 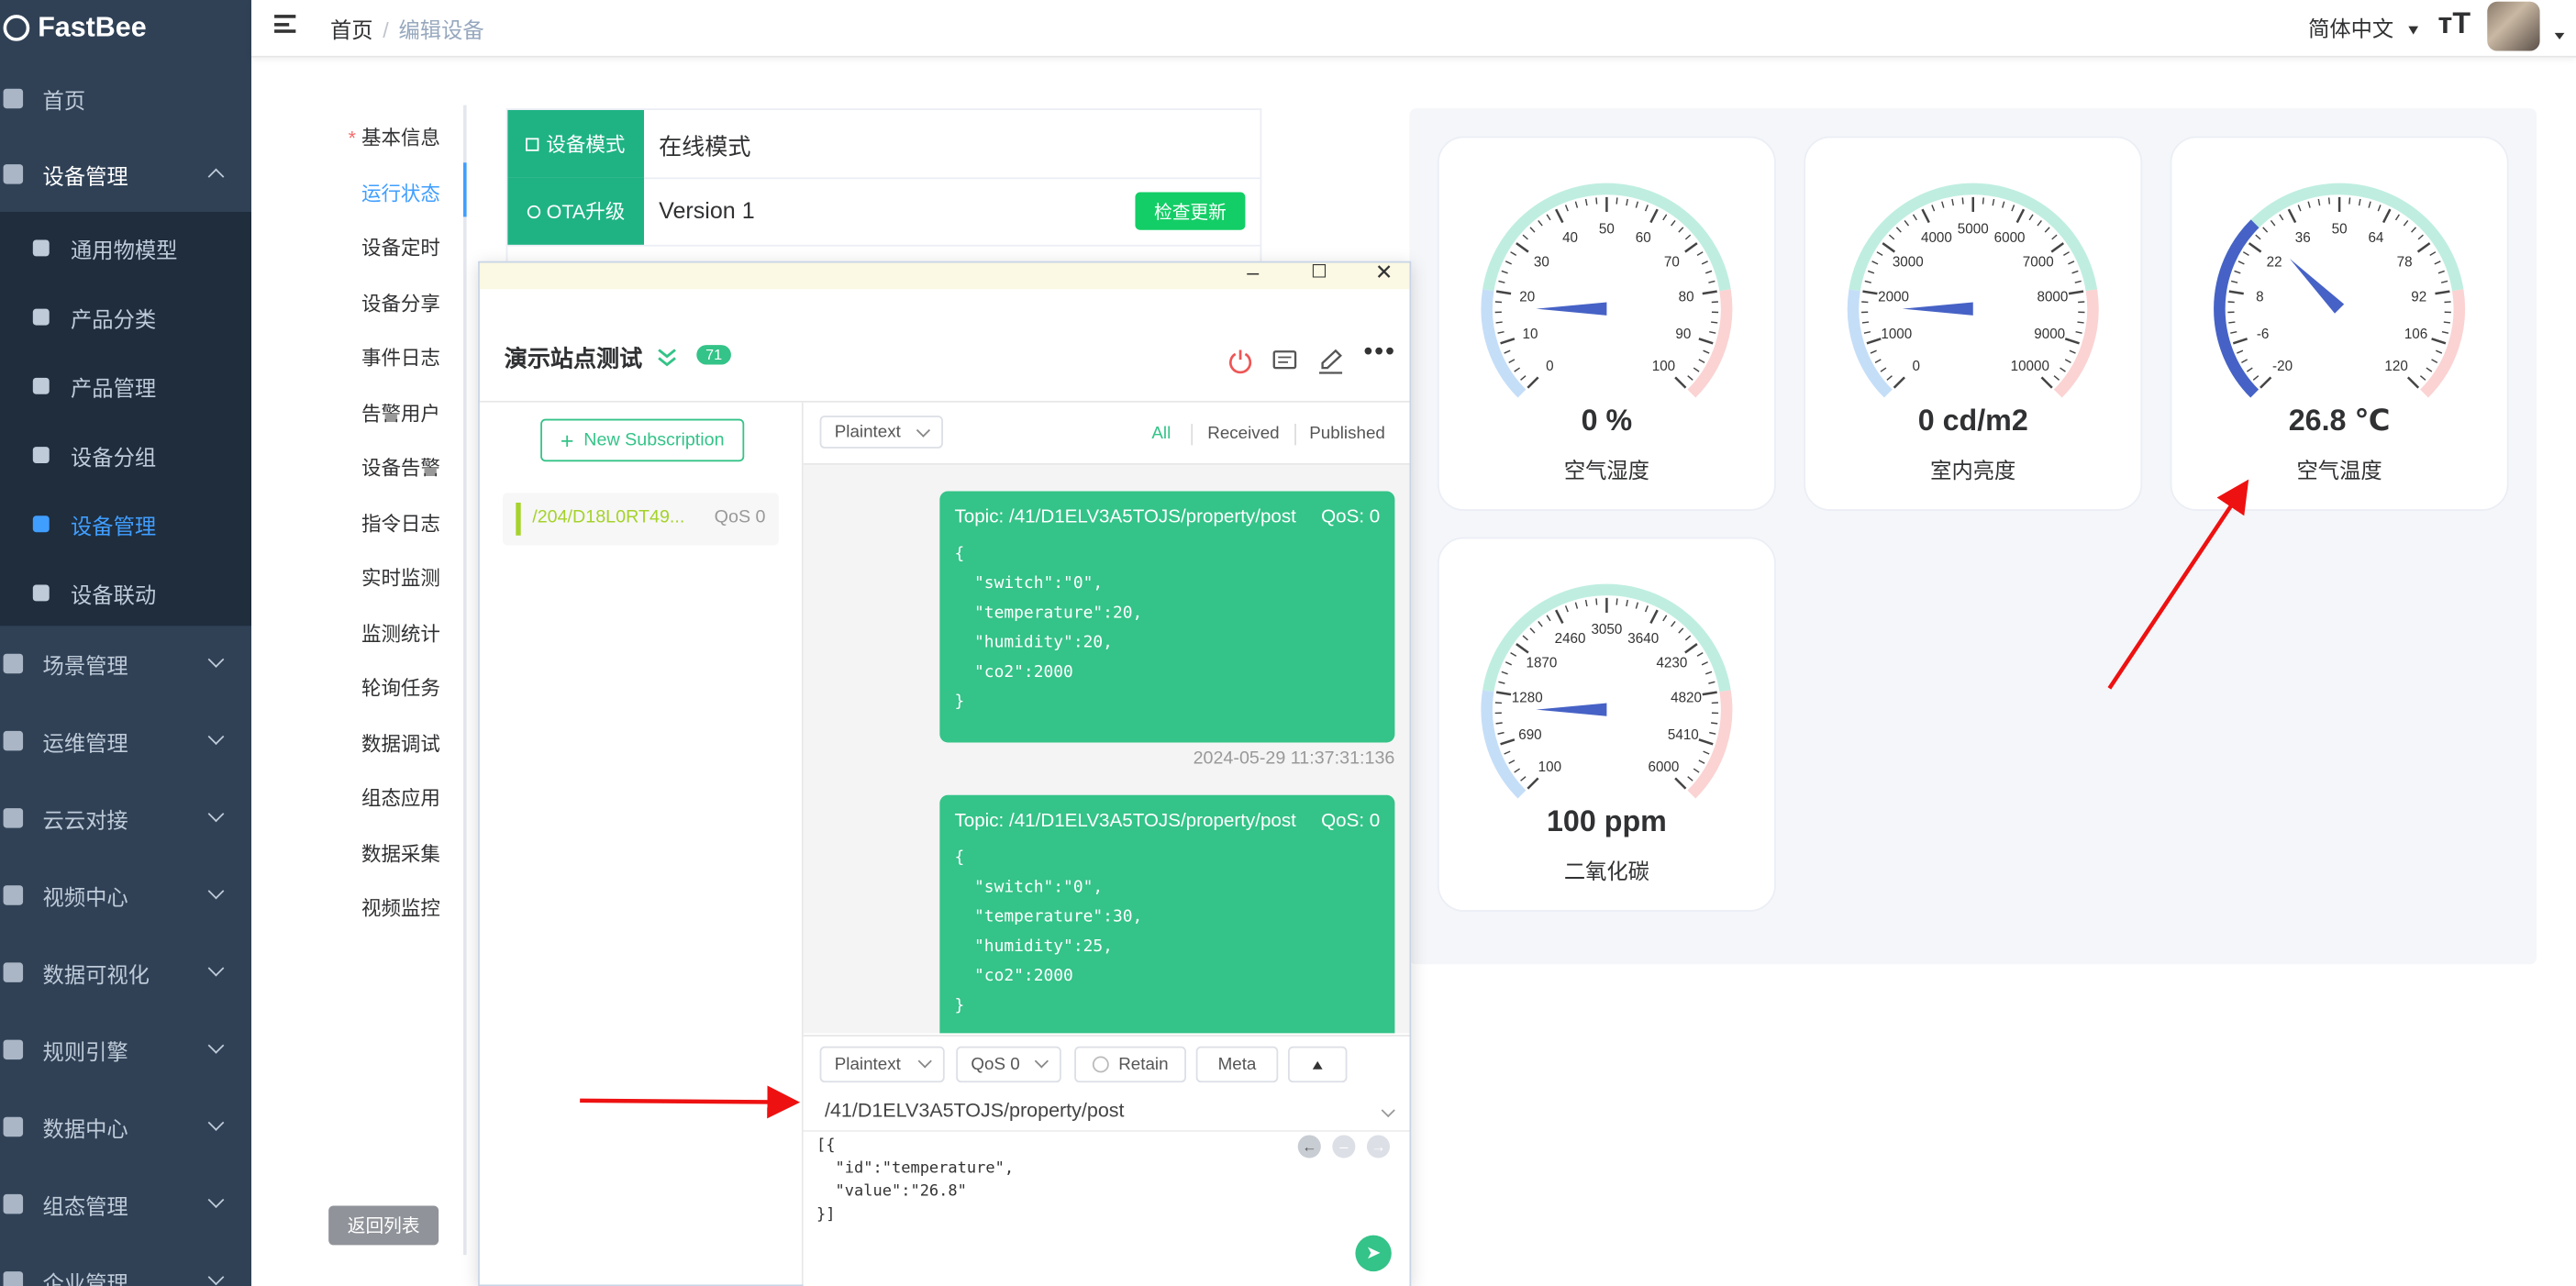 I want to click on annotation-arrow-temperature, so click(x=2178, y=584).